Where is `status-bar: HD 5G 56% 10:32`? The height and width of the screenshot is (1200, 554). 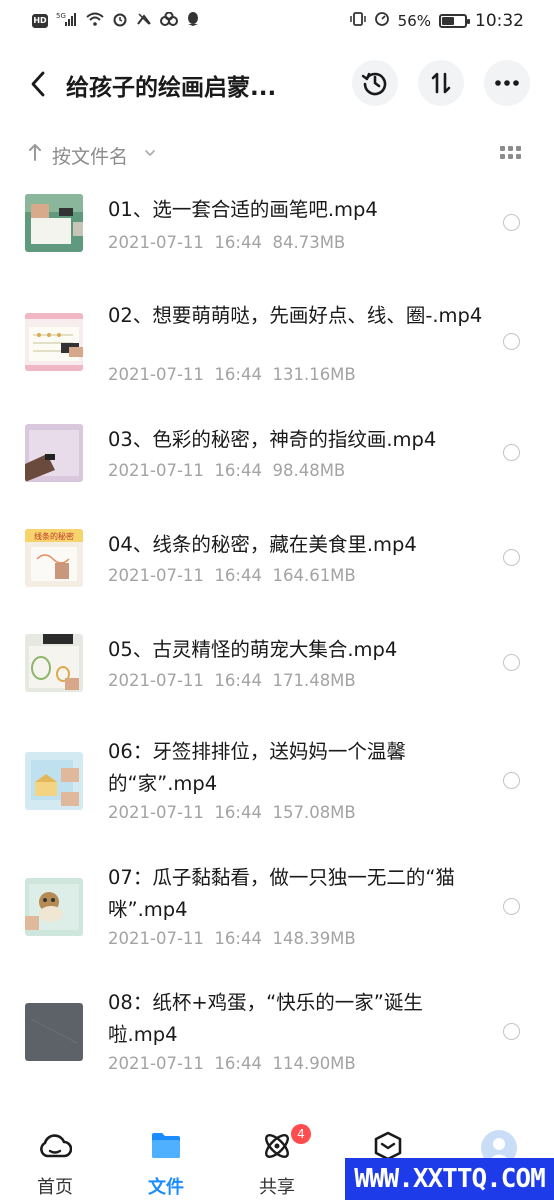
status-bar: HD 5G 56% 10:32 is located at coordinates (277, 21).